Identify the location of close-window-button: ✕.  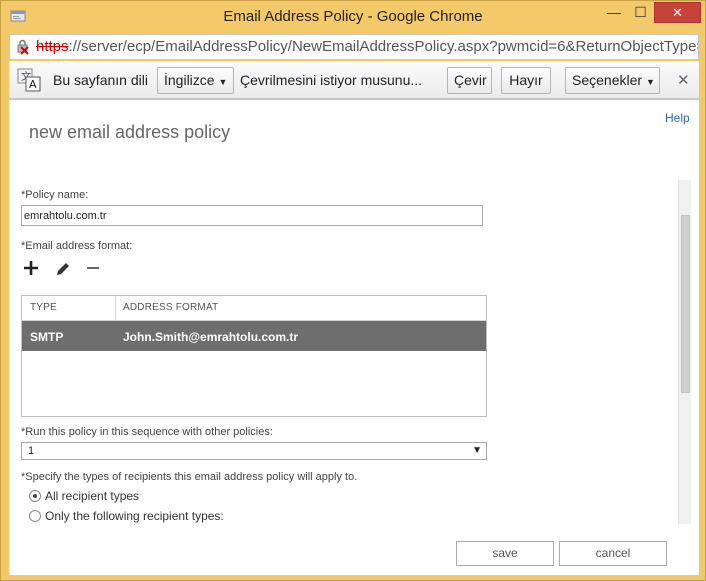
(677, 12).